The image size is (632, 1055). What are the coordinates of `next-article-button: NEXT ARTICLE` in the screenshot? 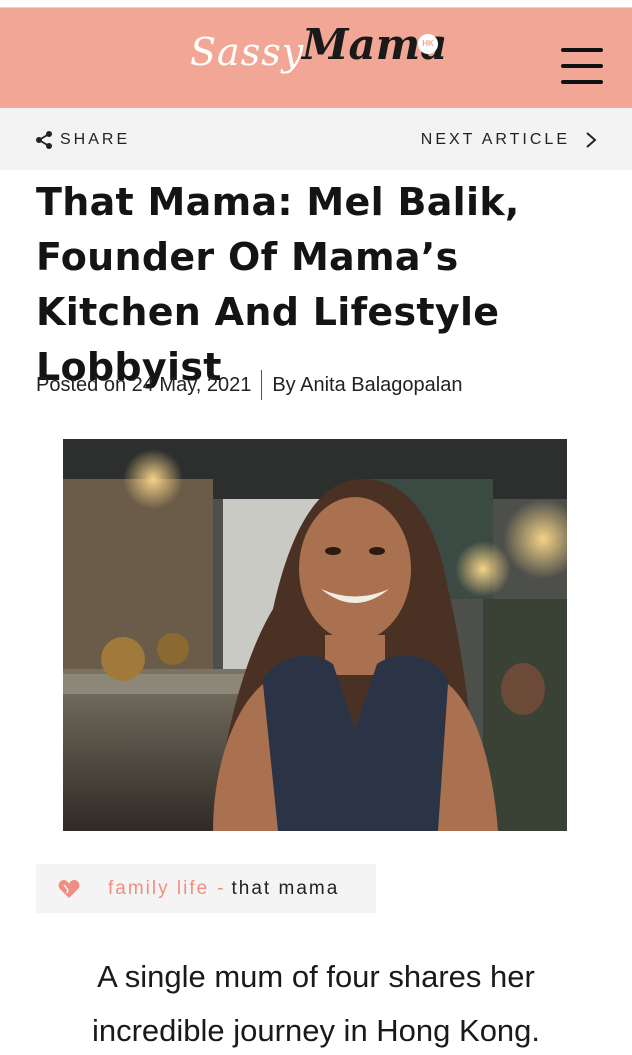 It's located at (509, 140).